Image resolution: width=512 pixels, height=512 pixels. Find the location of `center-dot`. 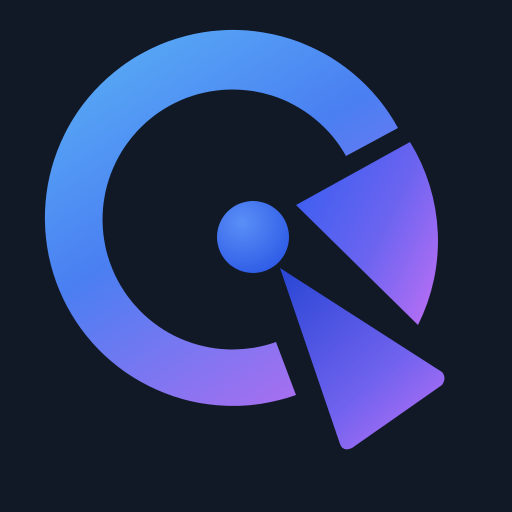

center-dot is located at coordinates (253, 237).